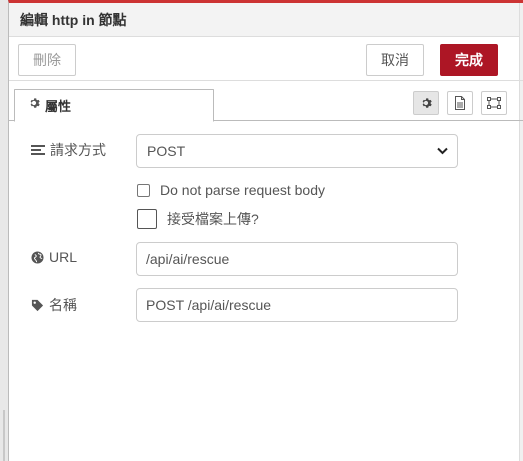 Image resolution: width=523 pixels, height=461 pixels. I want to click on globe-icon, so click(37, 257).